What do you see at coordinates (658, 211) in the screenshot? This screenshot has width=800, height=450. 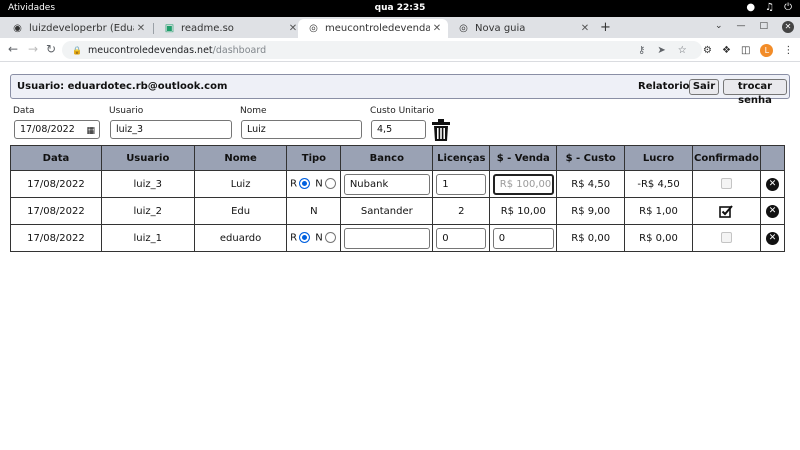 I see `cell-profit: R$ 1,00` at bounding box center [658, 211].